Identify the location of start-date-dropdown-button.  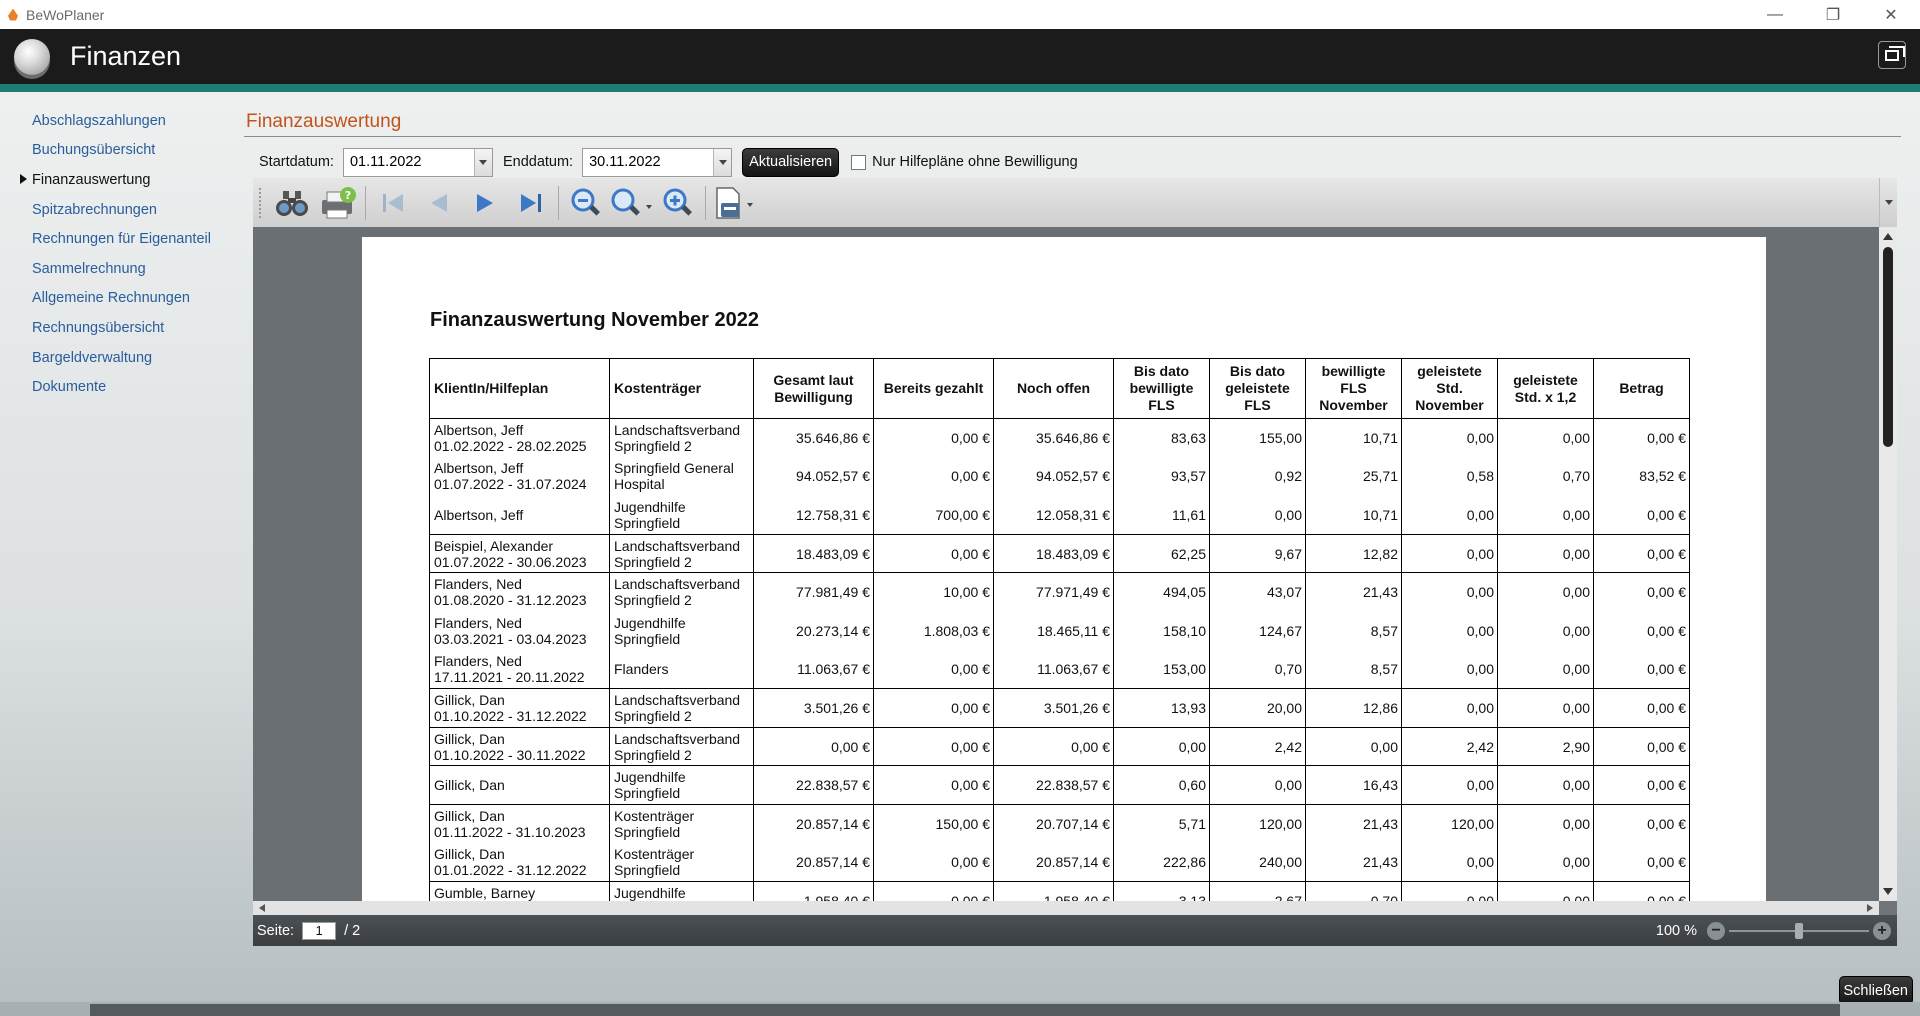
(482, 162).